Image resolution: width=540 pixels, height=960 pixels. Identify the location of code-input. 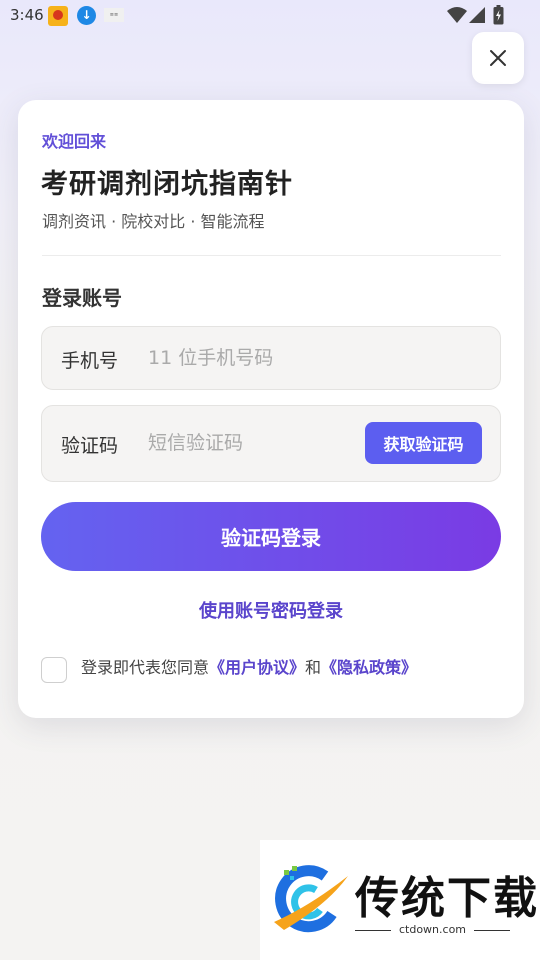
(248, 443).